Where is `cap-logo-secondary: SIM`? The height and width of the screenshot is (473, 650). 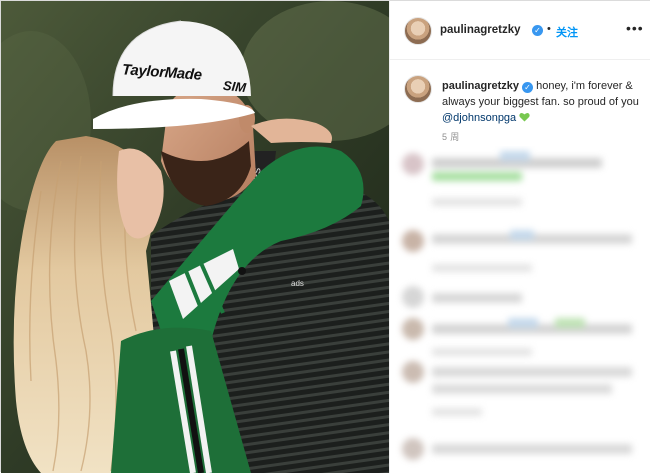
cap-logo-secondary: SIM is located at coordinates (234, 86).